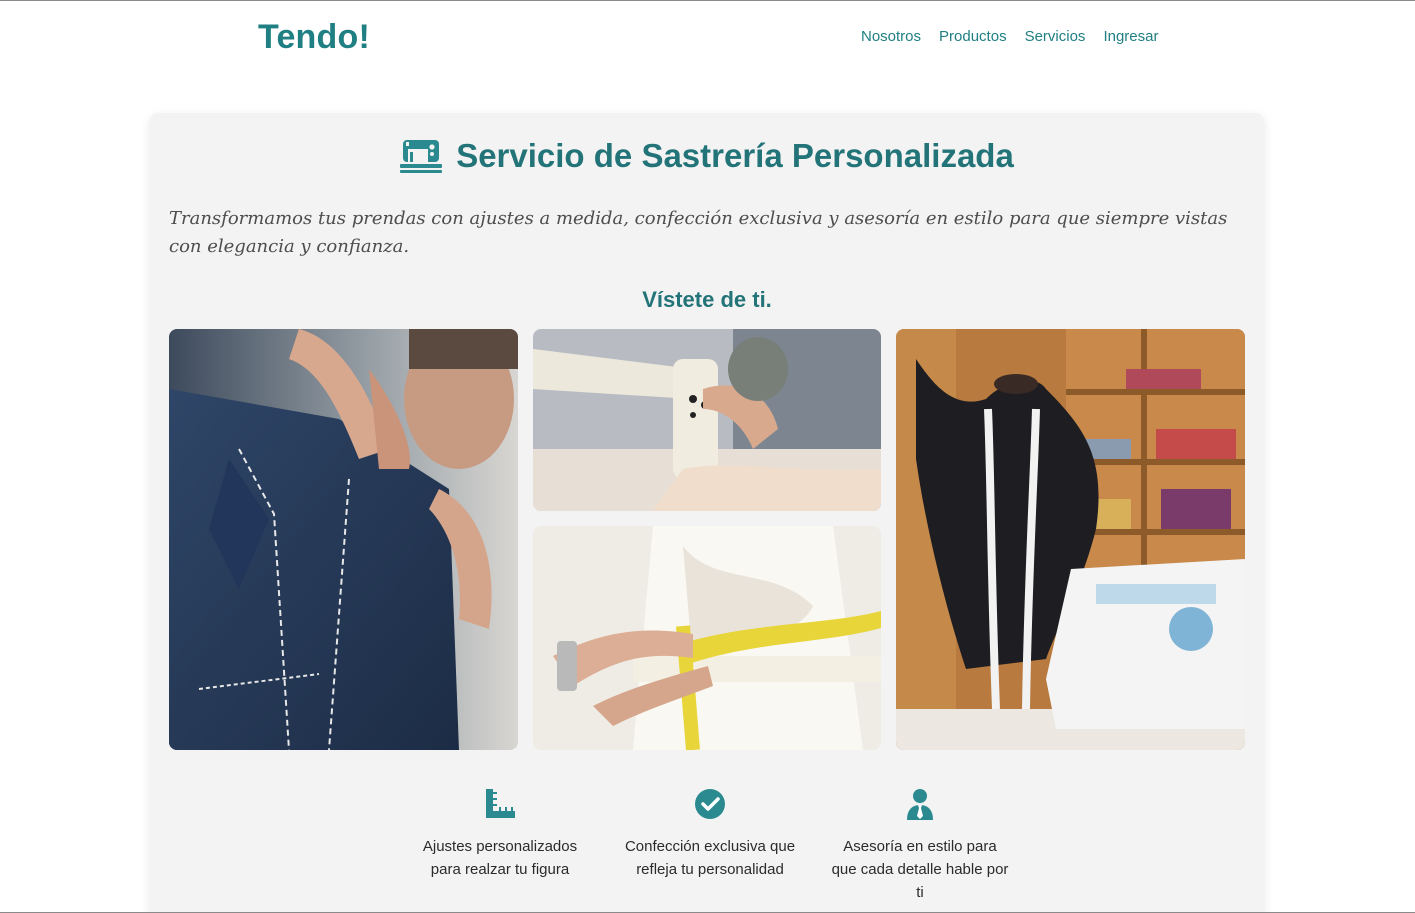 The height and width of the screenshot is (913, 1415). I want to click on check-circle-icon, so click(710, 804).